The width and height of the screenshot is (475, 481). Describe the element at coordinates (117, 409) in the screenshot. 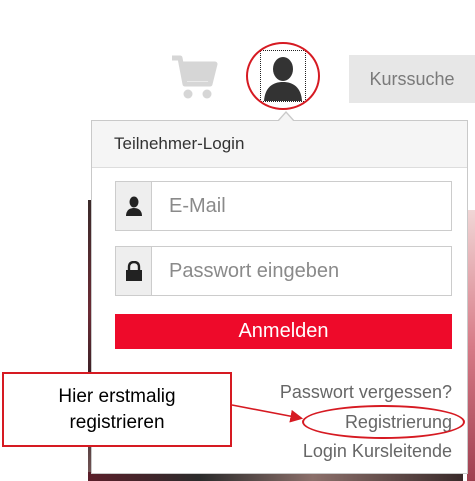

I see `annotation-callout: Hier erstmalig registrieren` at that location.